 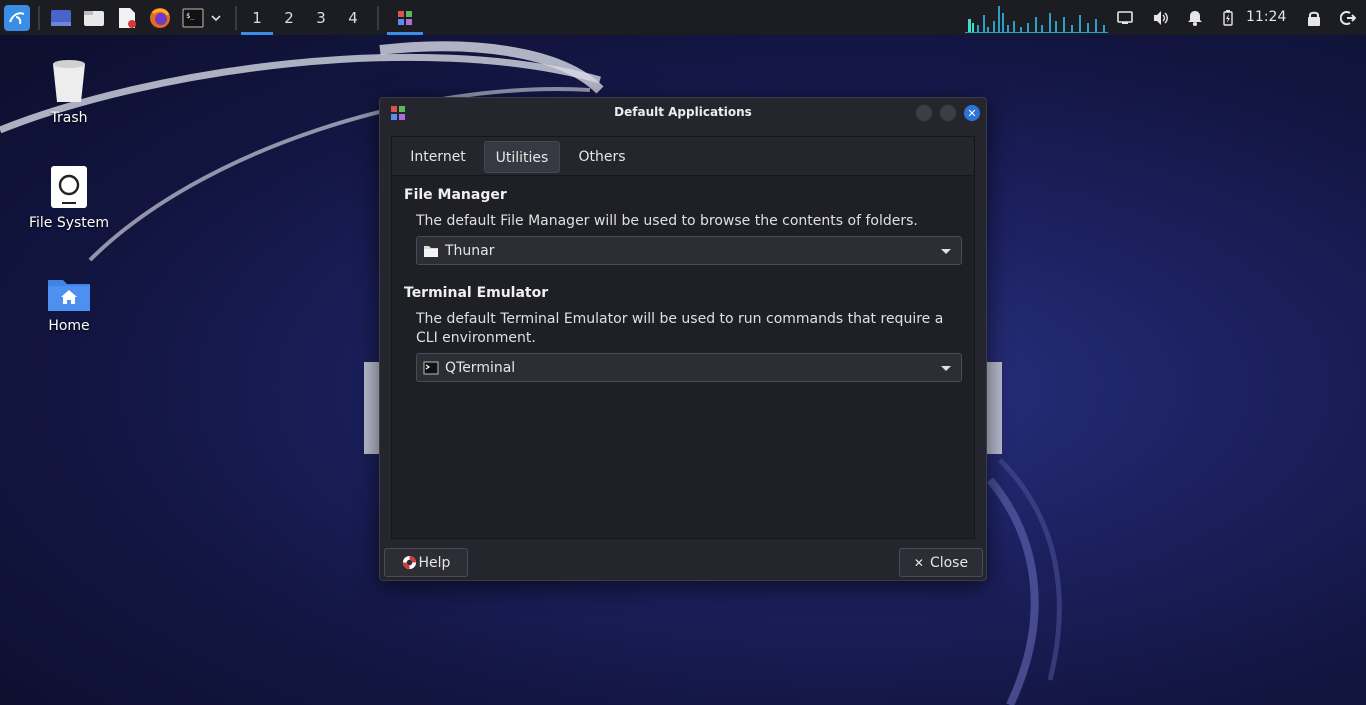 I want to click on desktop-icon-label: Home, so click(x=69, y=326).